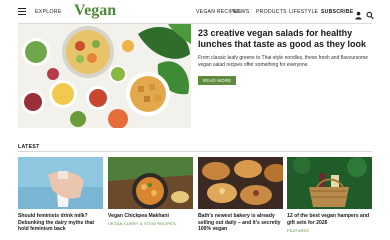 This screenshot has height=240, width=390. What do you see at coordinates (95, 11) in the screenshot?
I see `site-logo: Vegan` at bounding box center [95, 11].